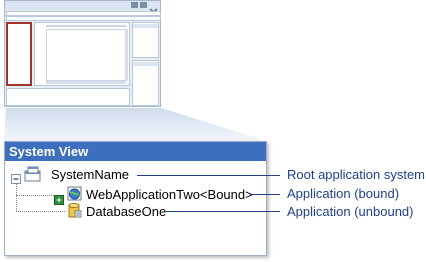 Image resolution: width=426 pixels, height=262 pixels. I want to click on leader-line-bound, so click(265, 194).